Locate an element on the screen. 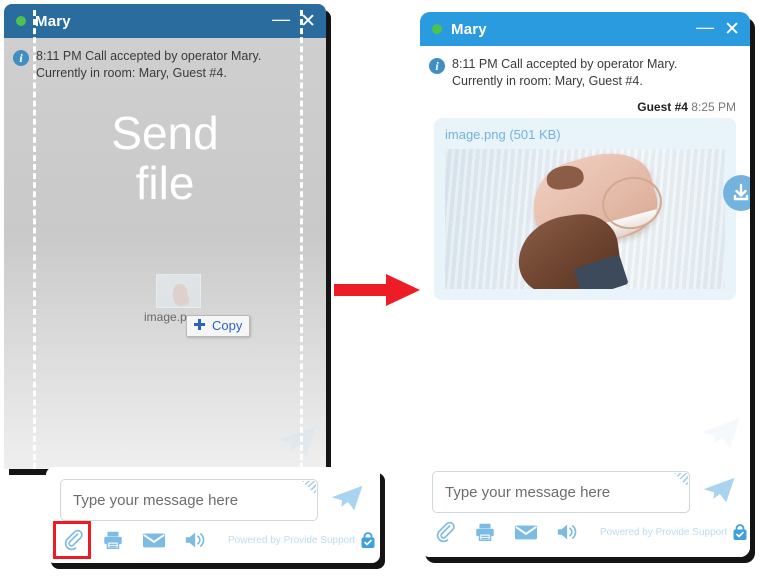 The height and width of the screenshot is (580, 770). drop-zone-label: Send file is located at coordinates (165, 158).